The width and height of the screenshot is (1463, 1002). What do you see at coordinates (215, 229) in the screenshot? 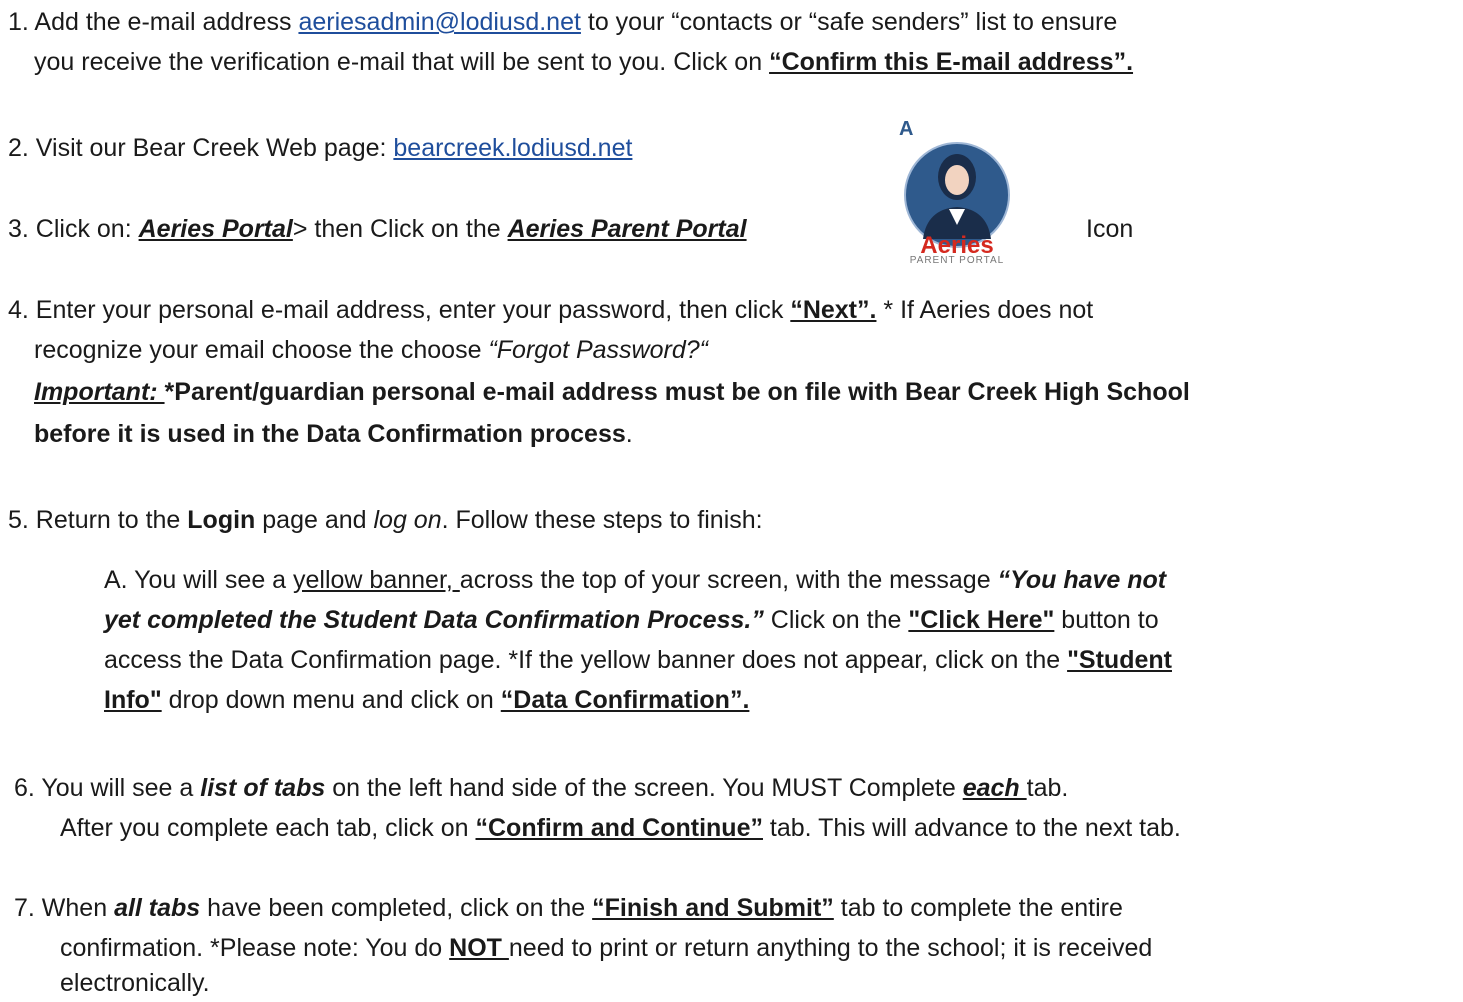
I see `aeries-portal-label: Aeries Portal` at bounding box center [215, 229].